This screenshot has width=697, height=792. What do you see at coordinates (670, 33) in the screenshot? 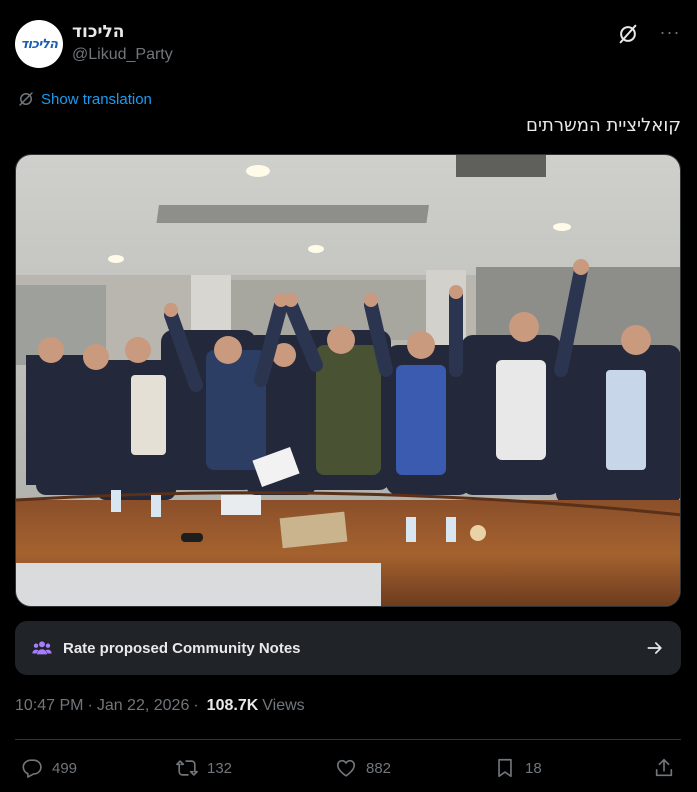
I see `more-options-icon: ···` at bounding box center [670, 33].